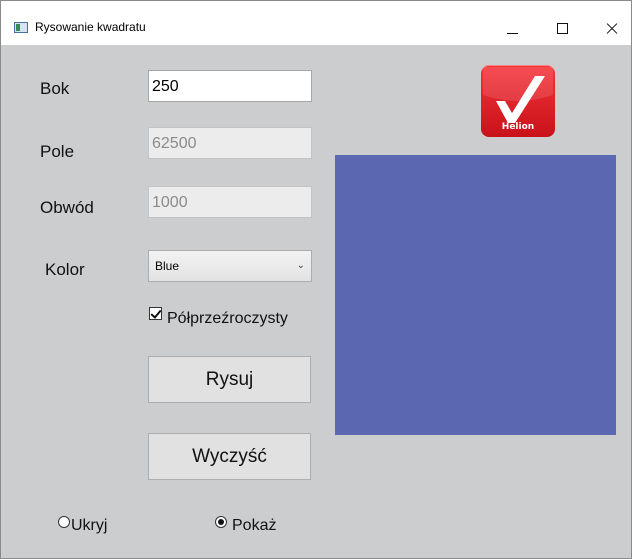  Describe the element at coordinates (67, 207) in the screenshot. I see `perimeter-label: Obwód` at that location.